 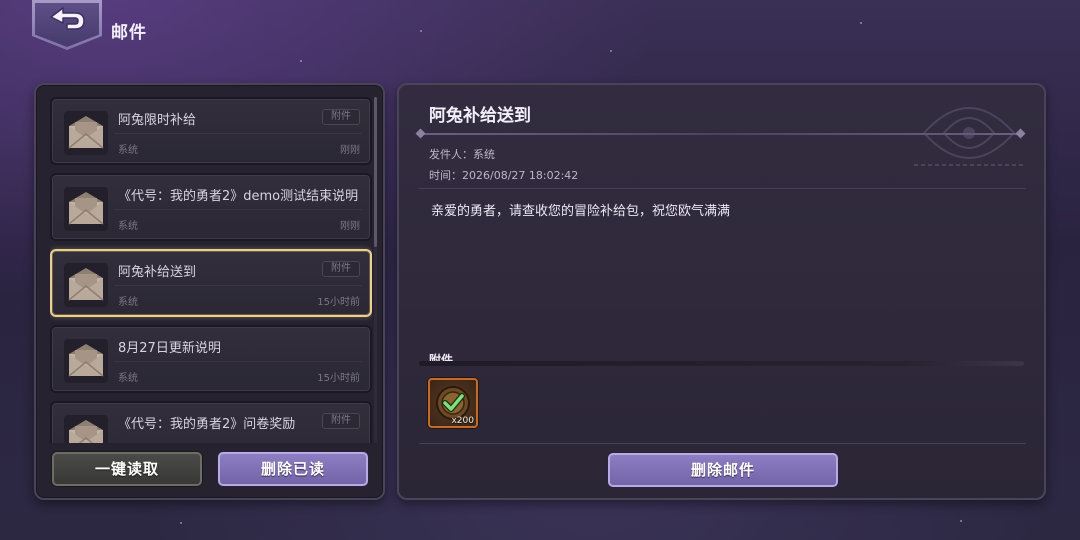 I want to click on title-divider, so click(x=720, y=133).